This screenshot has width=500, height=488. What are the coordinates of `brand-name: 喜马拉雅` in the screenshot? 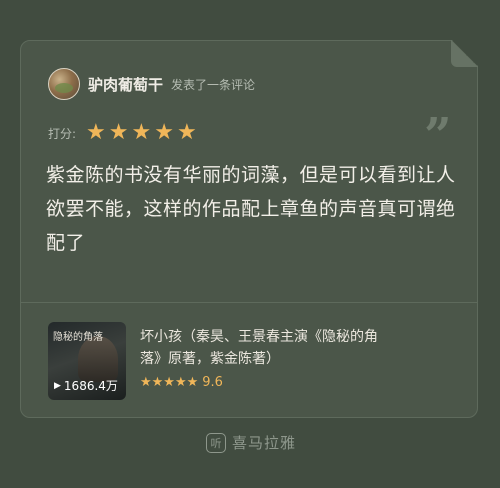 It's located at (264, 443).